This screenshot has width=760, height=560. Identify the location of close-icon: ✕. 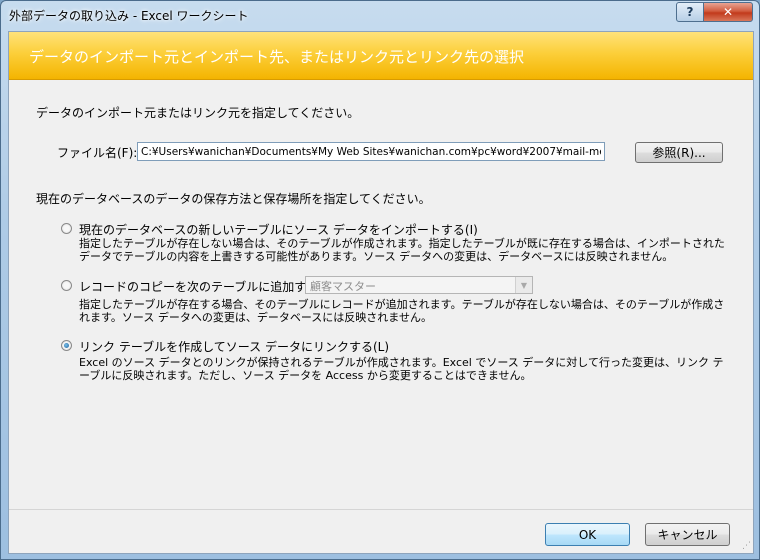
(728, 12).